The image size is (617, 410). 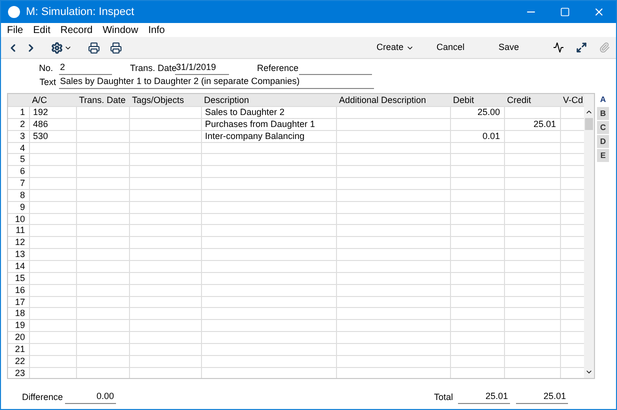 I want to click on row-number: 5, so click(x=22, y=160).